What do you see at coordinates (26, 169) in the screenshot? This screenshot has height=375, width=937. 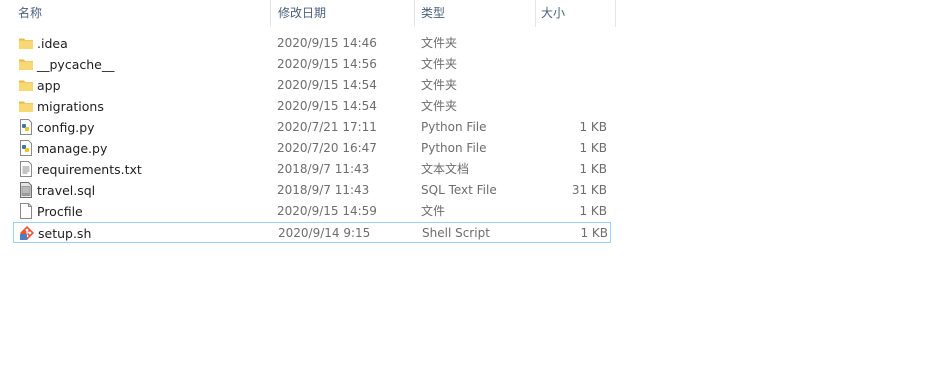 I see `text-file-icon` at bounding box center [26, 169].